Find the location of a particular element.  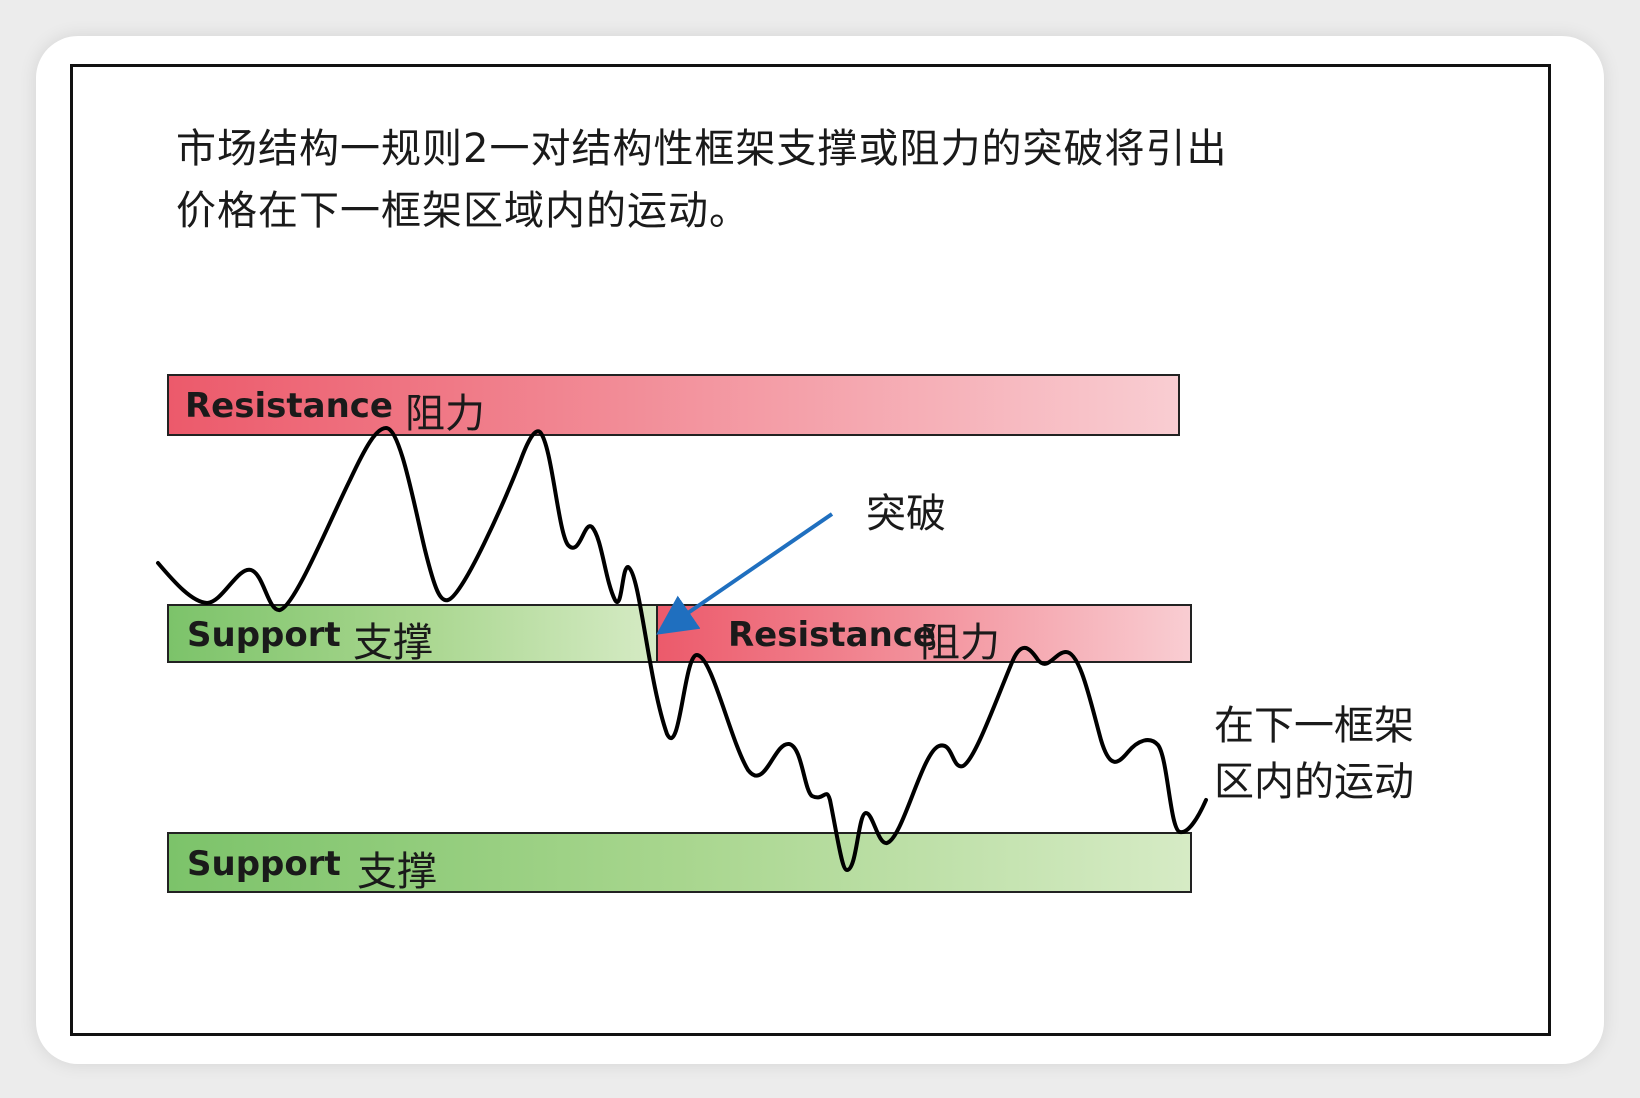

mid-resistance-band: Resistance 阻力 is located at coordinates (924, 635).